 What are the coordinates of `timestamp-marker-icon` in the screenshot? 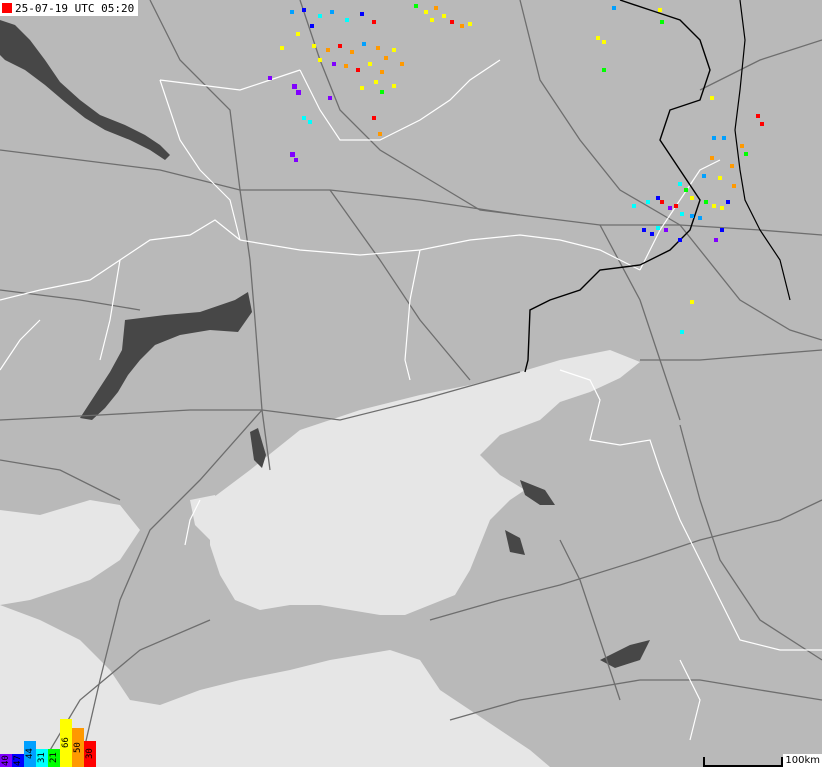 It's located at (7, 8).